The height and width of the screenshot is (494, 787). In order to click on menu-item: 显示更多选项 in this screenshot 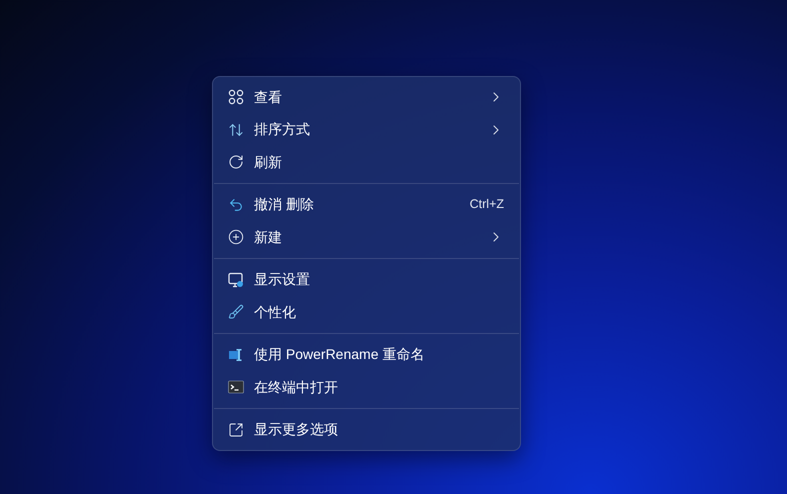, I will do `click(366, 430)`.